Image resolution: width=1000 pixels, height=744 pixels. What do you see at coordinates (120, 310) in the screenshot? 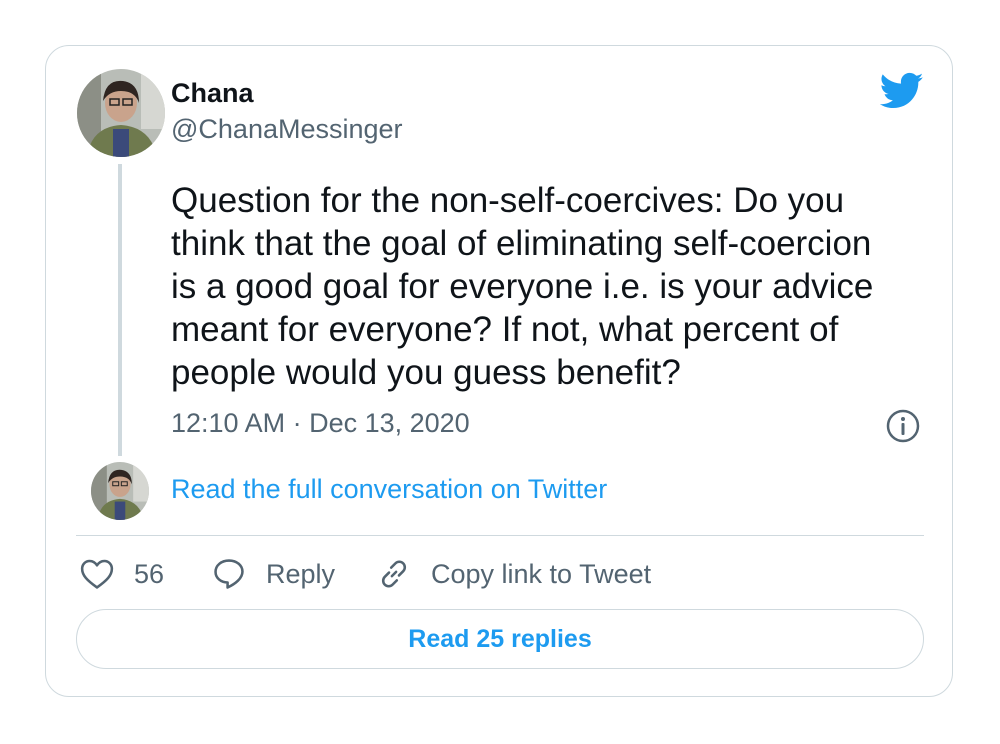
I see `thread-line` at bounding box center [120, 310].